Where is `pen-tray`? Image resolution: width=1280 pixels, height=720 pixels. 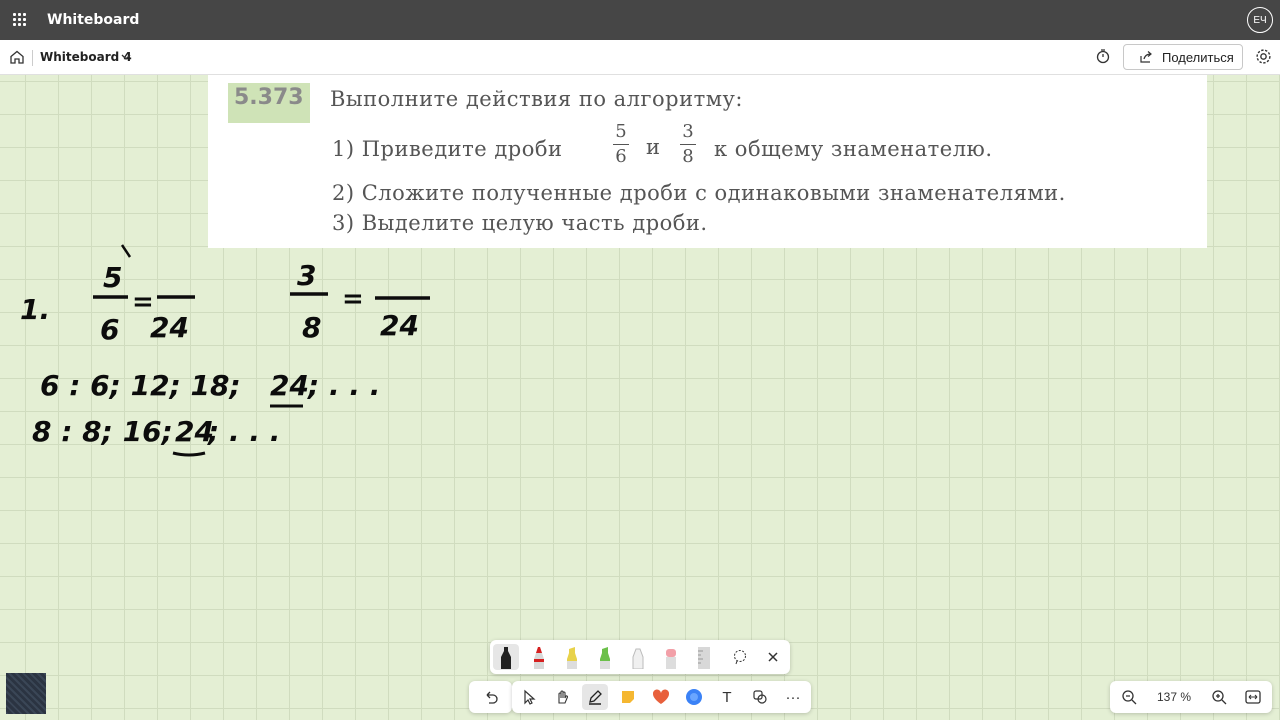
pen-tray is located at coordinates (640, 657).